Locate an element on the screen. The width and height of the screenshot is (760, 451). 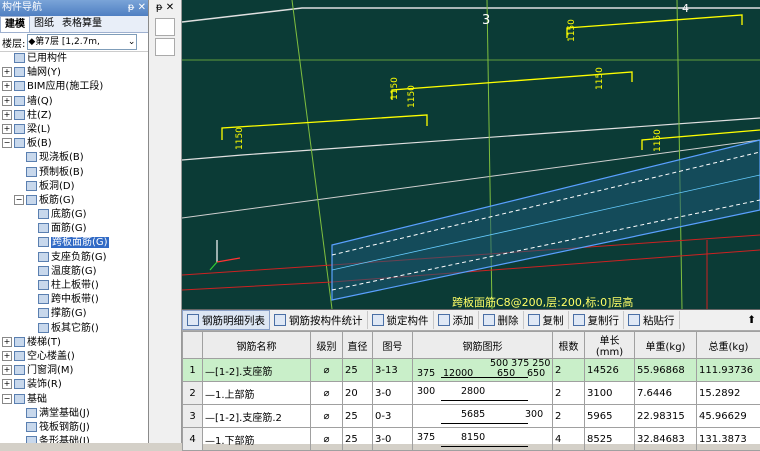
cell-unit: 55.96868 is located at coordinates (666, 370).